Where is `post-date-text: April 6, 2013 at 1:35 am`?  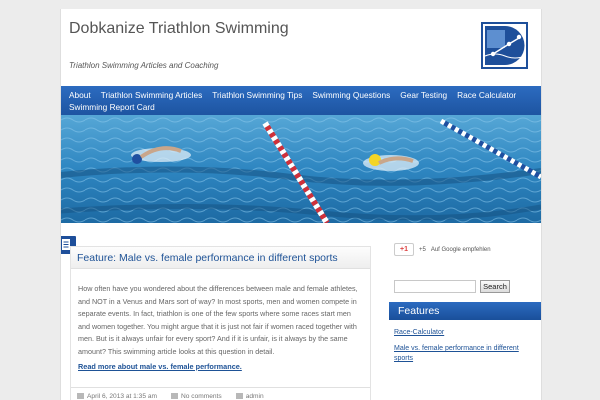
post-date-text: April 6, 2013 at 1:35 am is located at coordinates (122, 396).